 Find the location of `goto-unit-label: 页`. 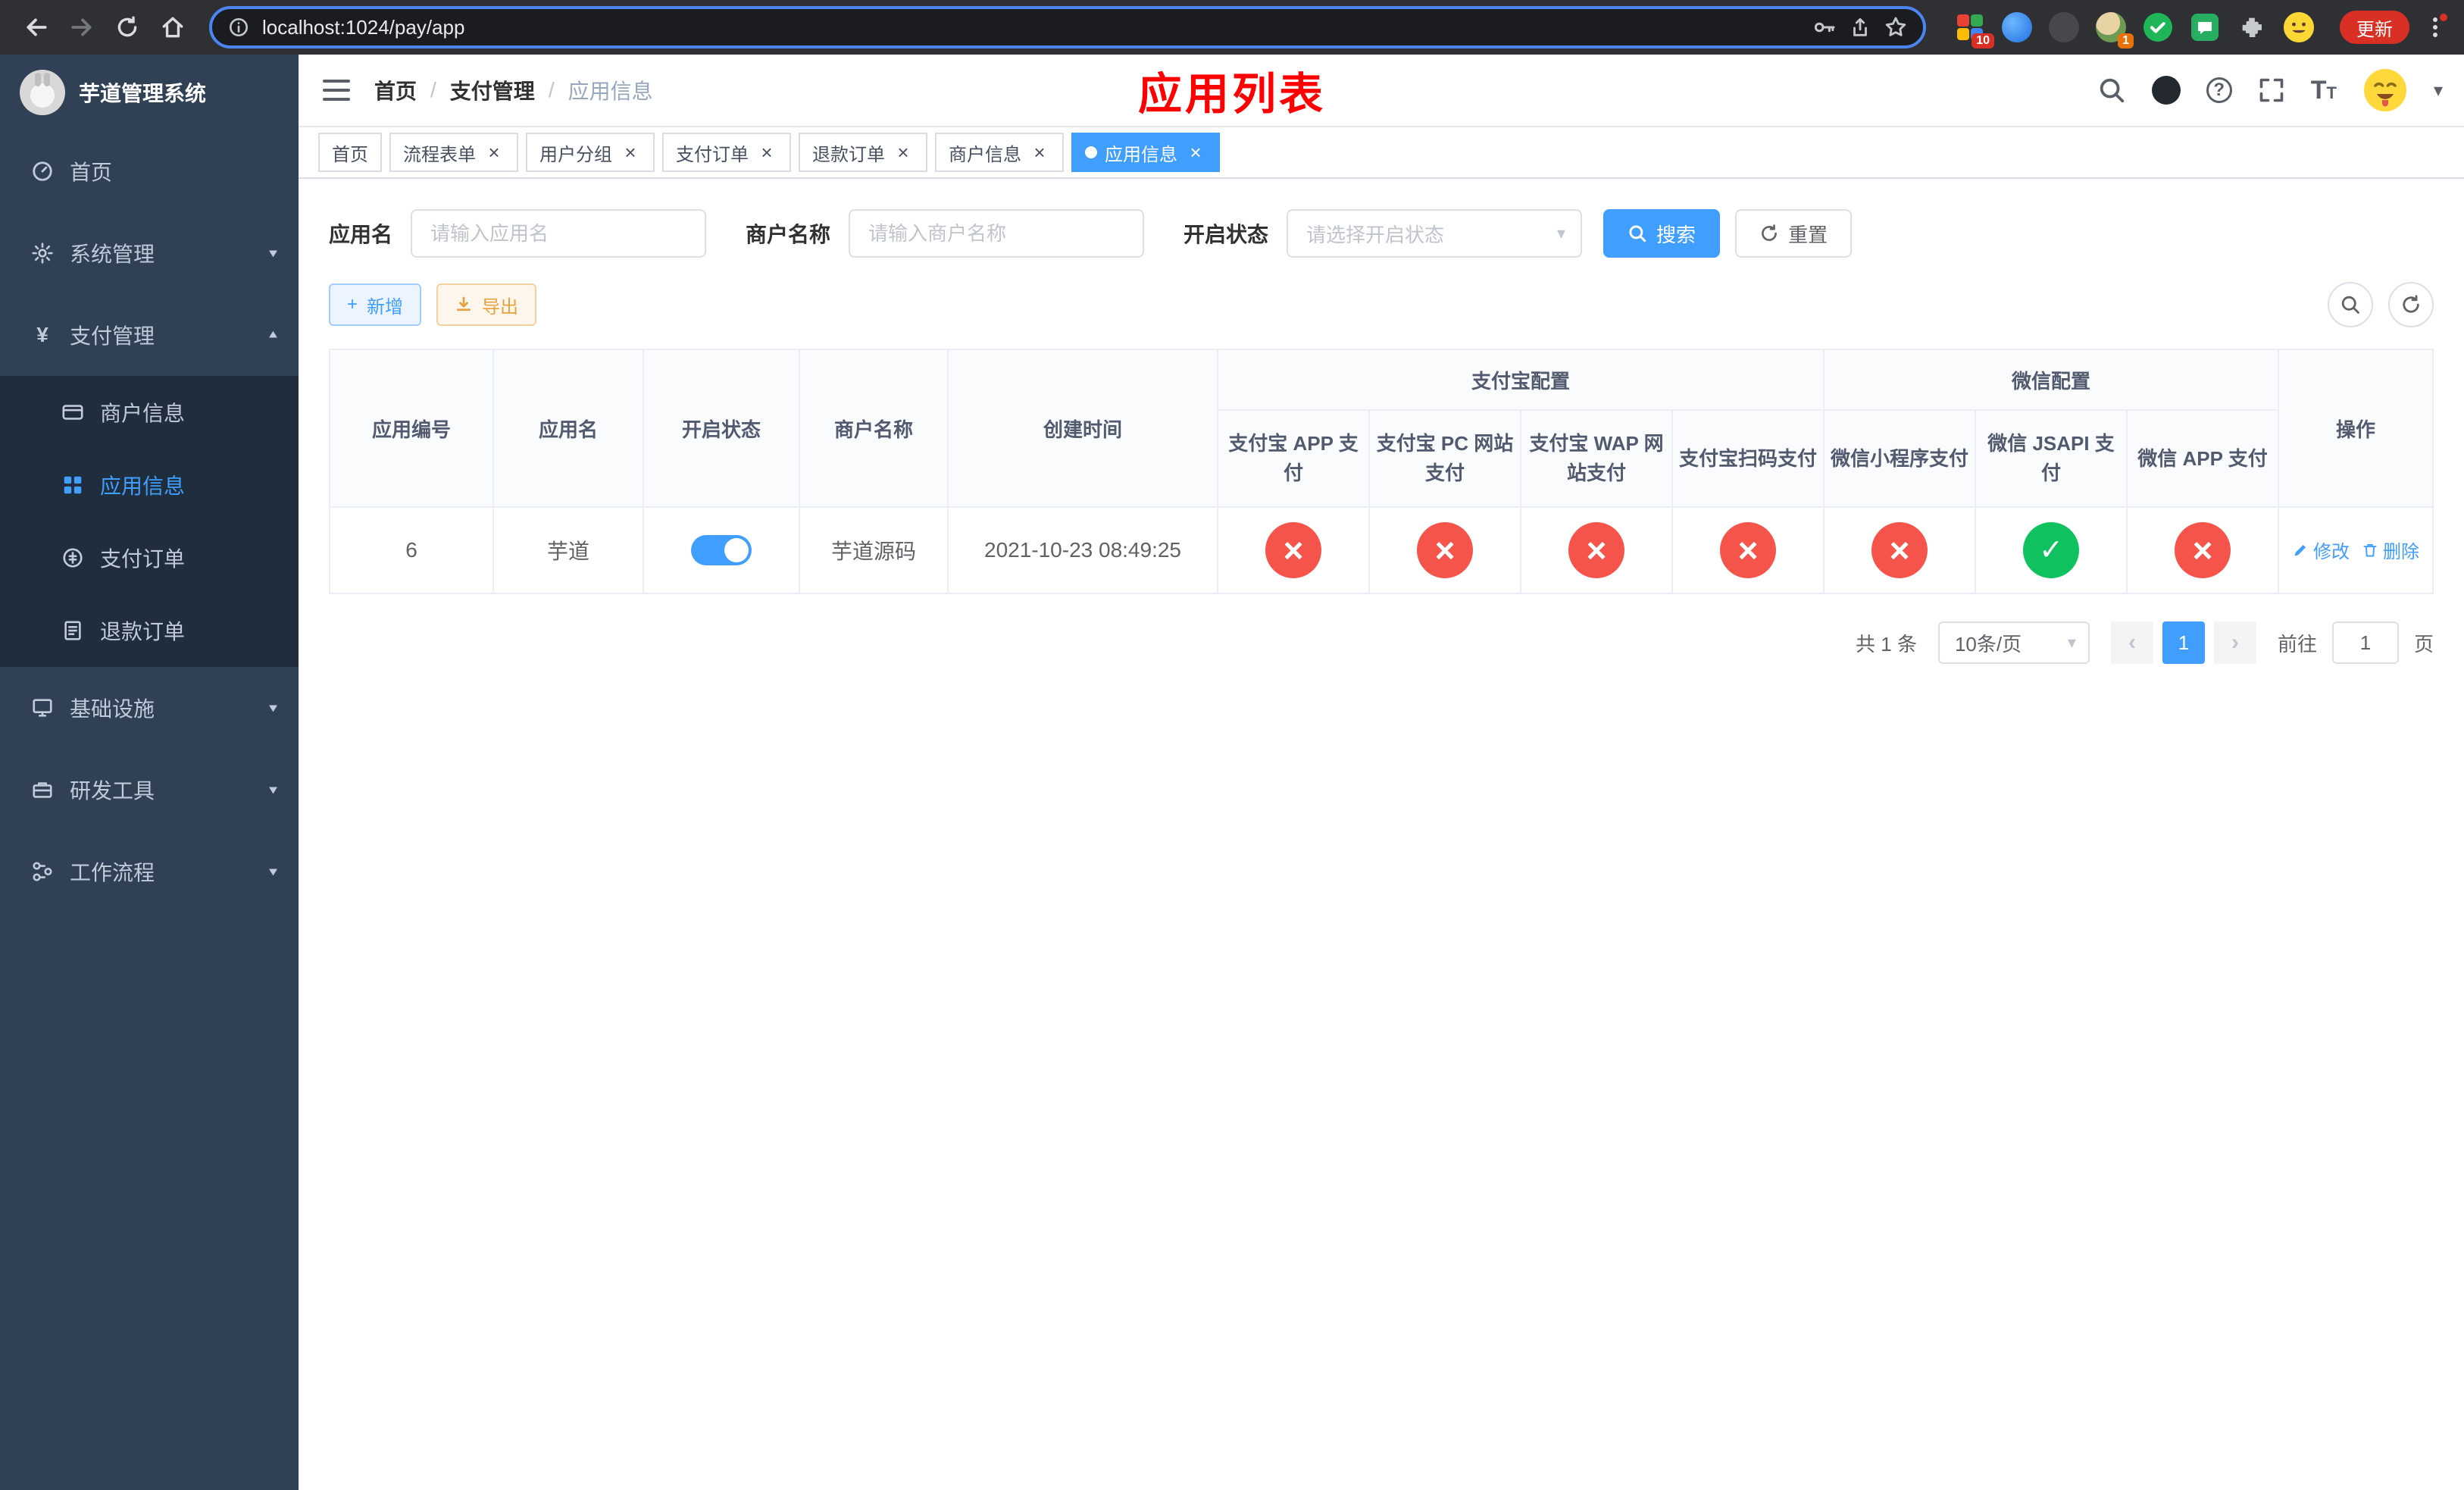

goto-unit-label: 页 is located at coordinates (2423, 644).